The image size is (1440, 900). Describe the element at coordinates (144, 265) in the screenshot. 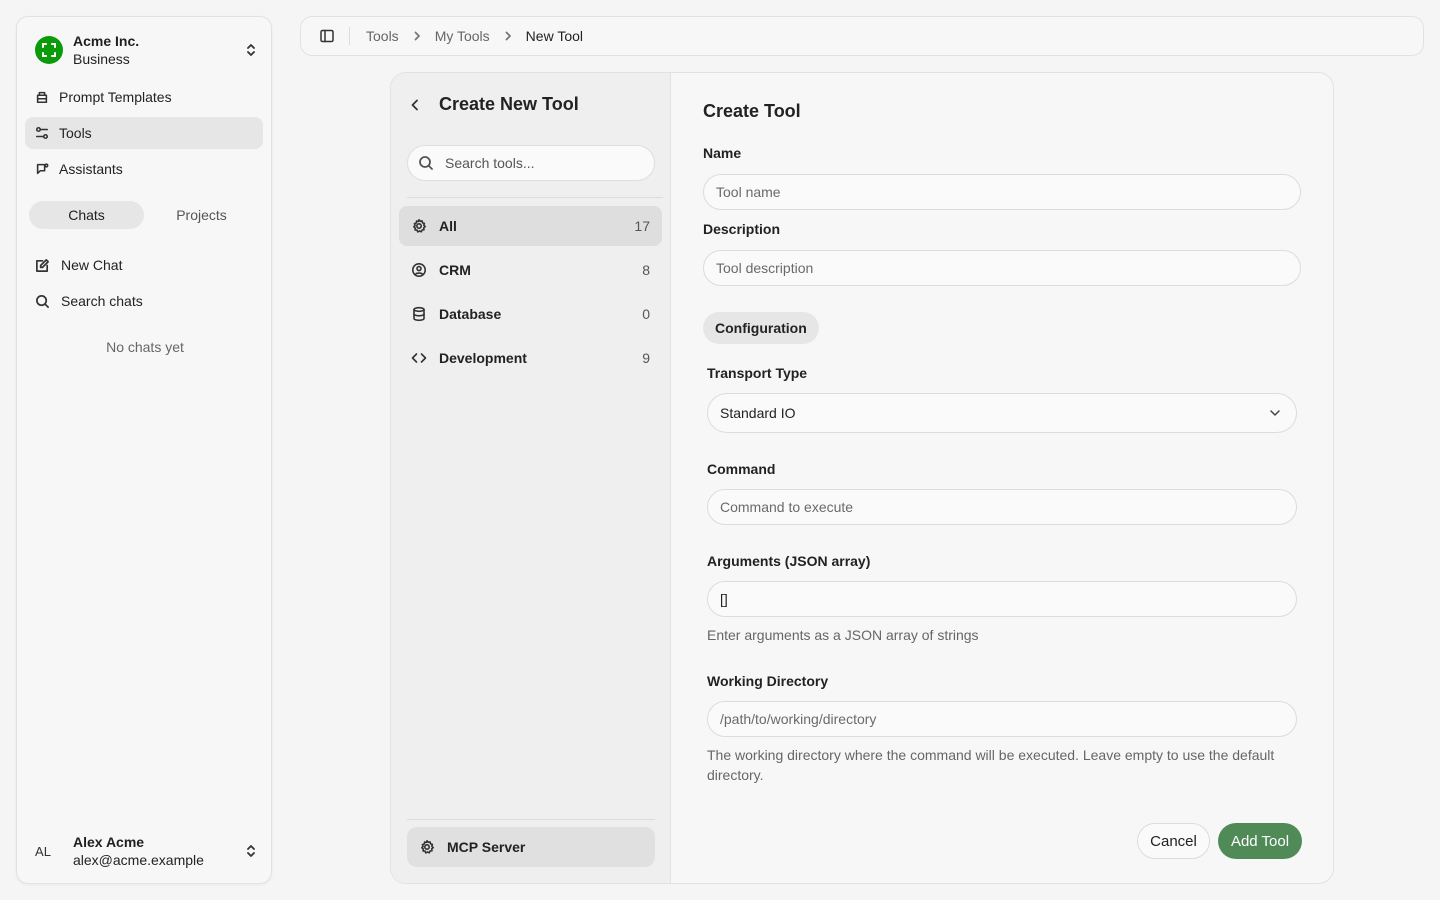

I see `new-chat-button: New Chat` at that location.